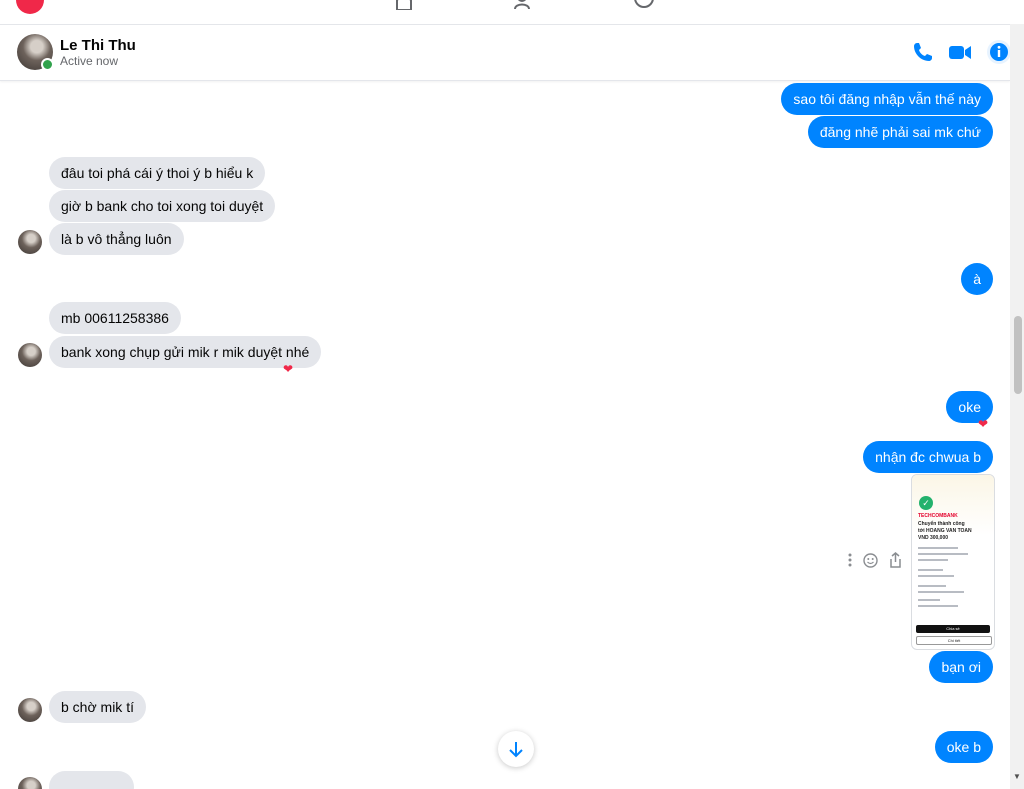  Describe the element at coordinates (98, 45) in the screenshot. I see `contact-name: Le Thi Thu` at that location.